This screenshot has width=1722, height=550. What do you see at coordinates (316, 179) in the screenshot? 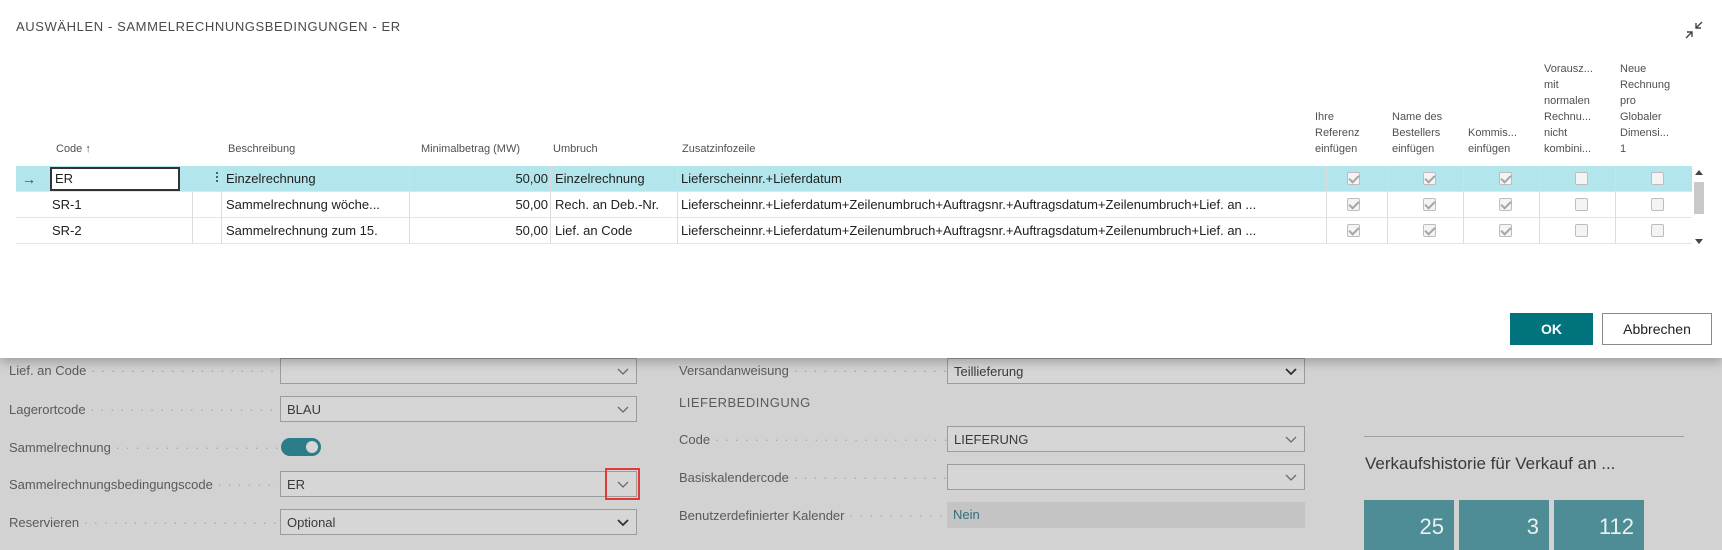
I see `beschreibung-cell: Einzelrechnung` at bounding box center [316, 179].